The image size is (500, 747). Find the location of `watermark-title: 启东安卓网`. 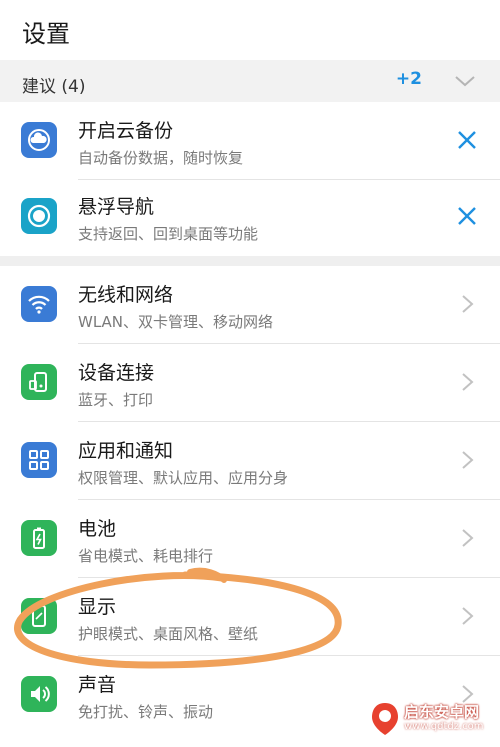

watermark-title: 启东安卓网 is located at coordinates (442, 712).